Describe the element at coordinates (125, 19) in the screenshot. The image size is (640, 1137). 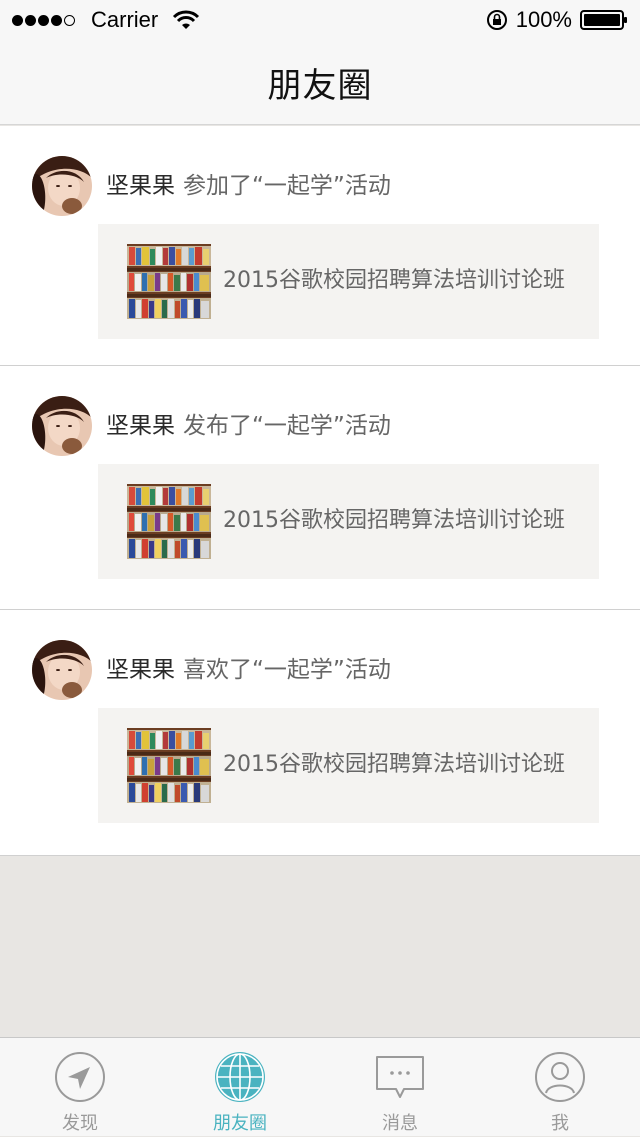
I see `carrier-name: Carrier` at that location.